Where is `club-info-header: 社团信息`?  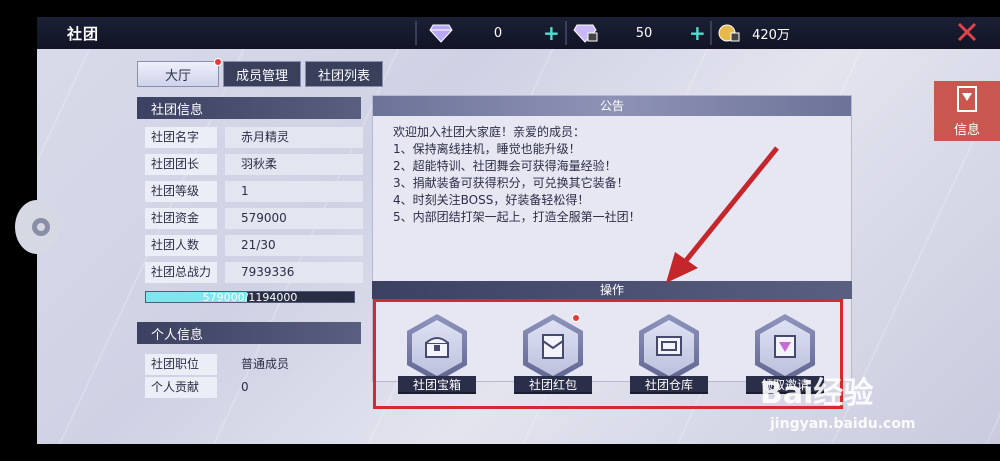
club-info-header: 社团信息 is located at coordinates (249, 108).